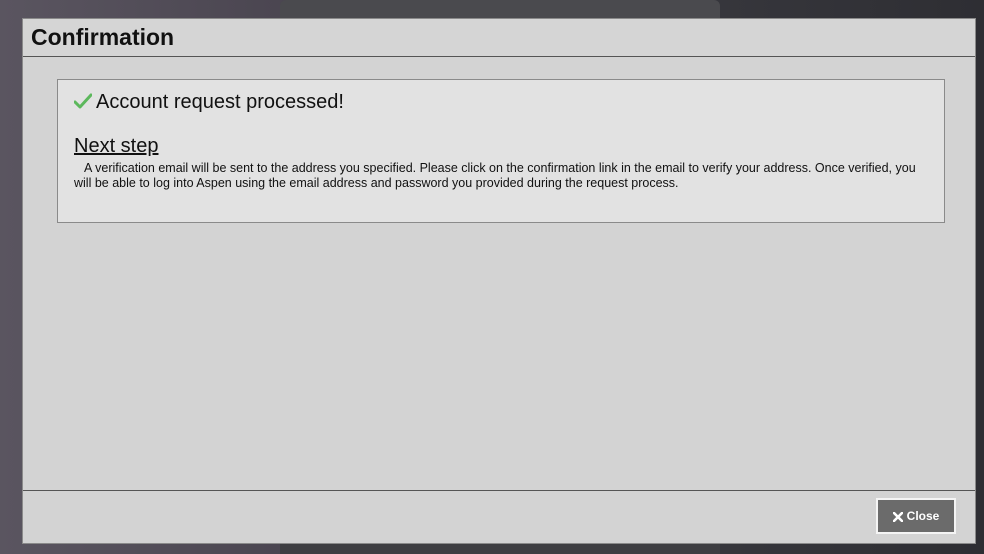  What do you see at coordinates (103, 37) in the screenshot?
I see `dialog-title: Confirmation` at bounding box center [103, 37].